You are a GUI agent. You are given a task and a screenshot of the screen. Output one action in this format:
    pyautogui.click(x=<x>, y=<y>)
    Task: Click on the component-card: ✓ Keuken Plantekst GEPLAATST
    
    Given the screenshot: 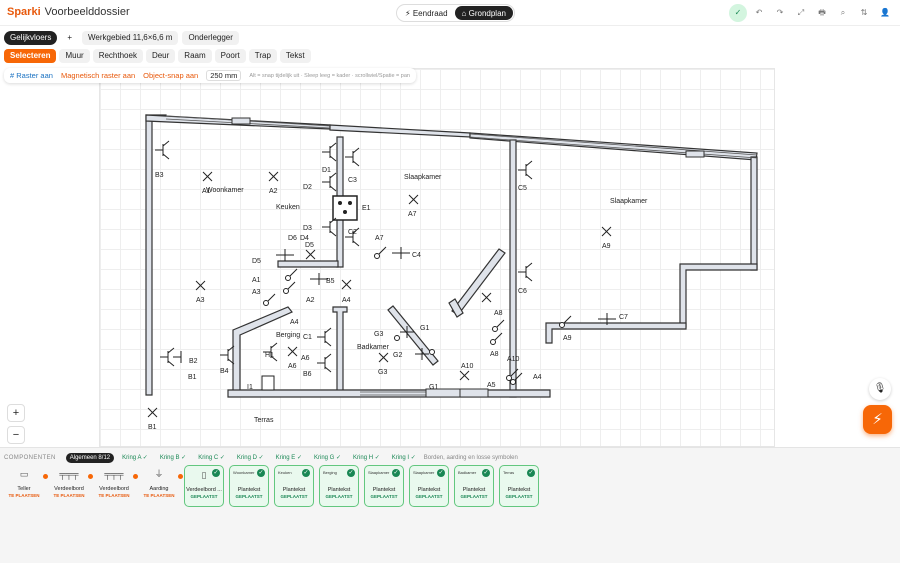 What is the action you would take?
    pyautogui.click(x=294, y=486)
    